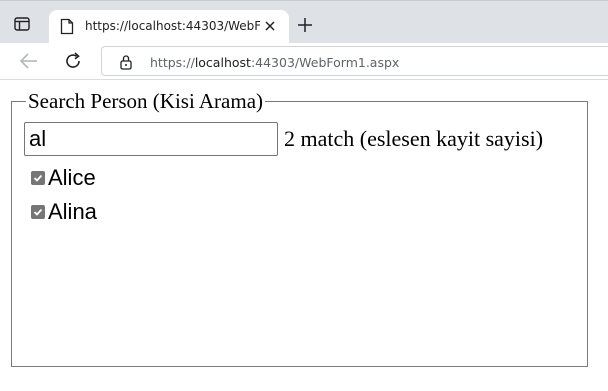 This screenshot has height=391, width=608. Describe the element at coordinates (172, 62) in the screenshot. I see `url-scheme: https://` at that location.